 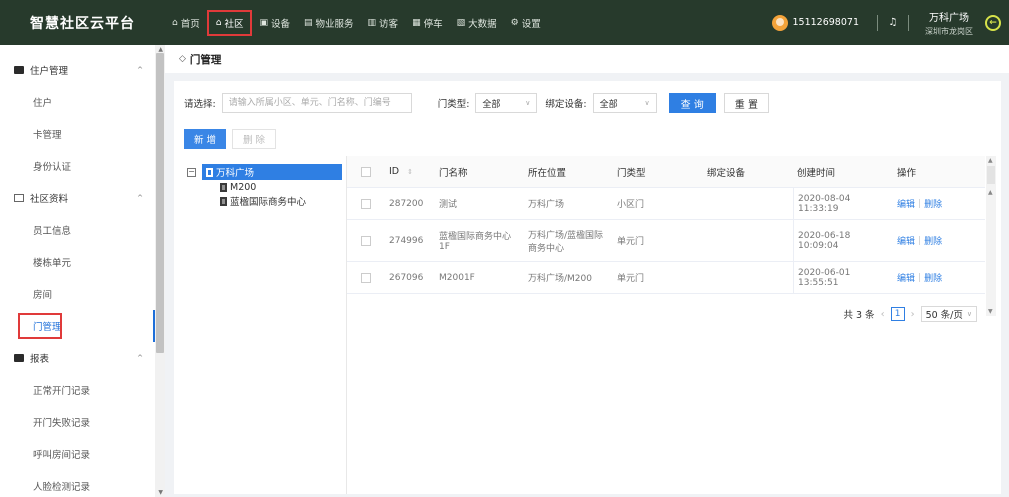 What do you see at coordinates (506, 103) in the screenshot?
I see `door-type-select: 全部 ∨` at bounding box center [506, 103].